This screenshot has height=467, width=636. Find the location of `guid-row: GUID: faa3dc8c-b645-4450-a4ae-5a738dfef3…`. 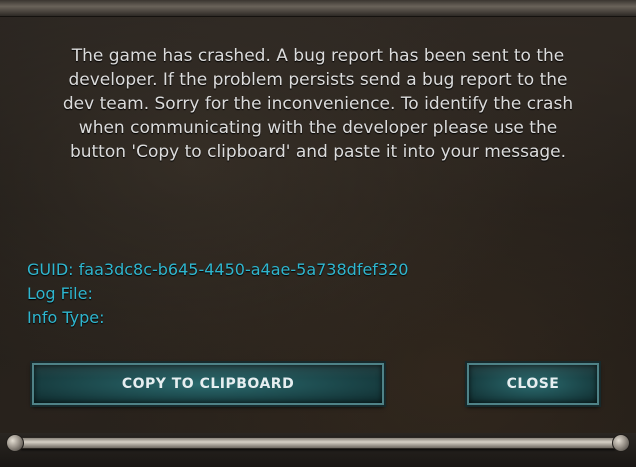

guid-row: GUID: faa3dc8c-b645-4450-a4ae-5a738dfef3… is located at coordinates (217, 270).